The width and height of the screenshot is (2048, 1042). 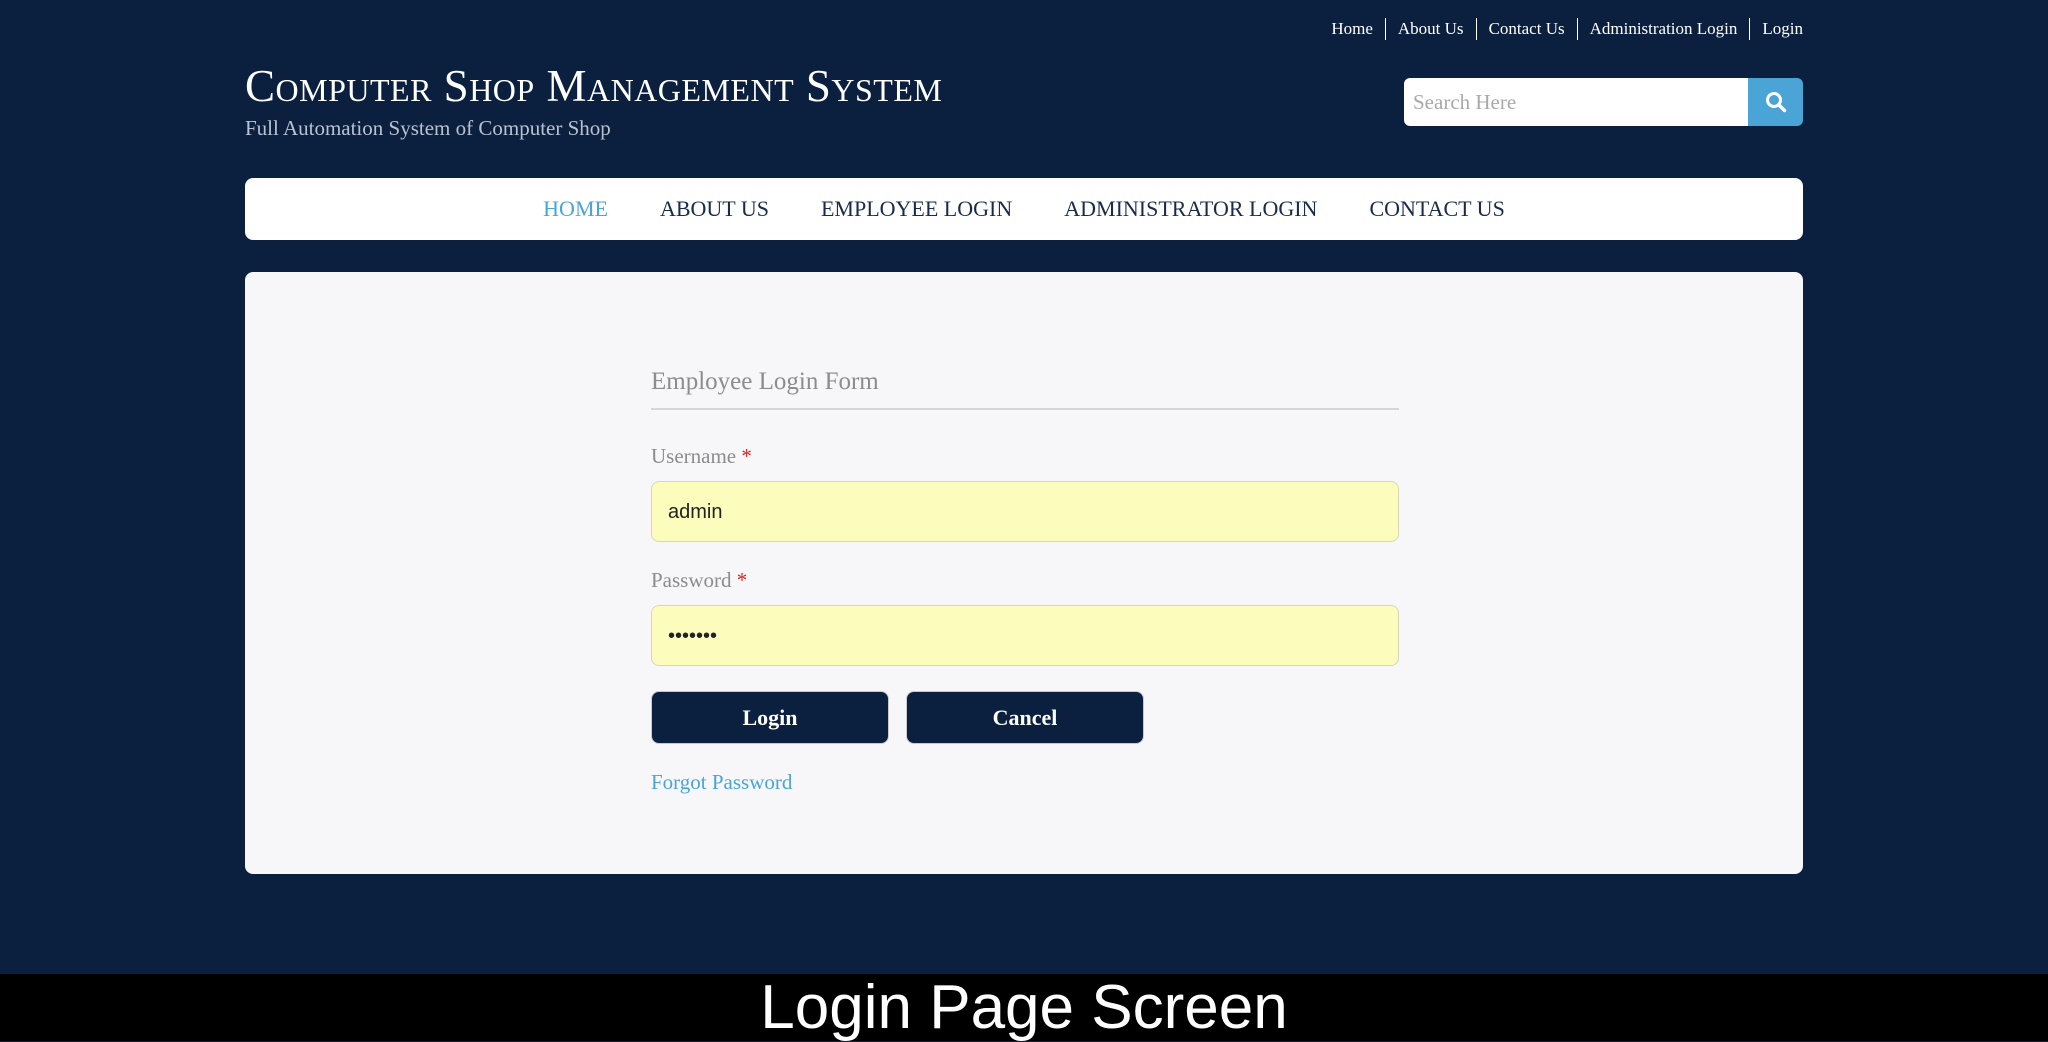 I want to click on site-subtitle: Full Automation System of Computer Shop, so click(x=428, y=128).